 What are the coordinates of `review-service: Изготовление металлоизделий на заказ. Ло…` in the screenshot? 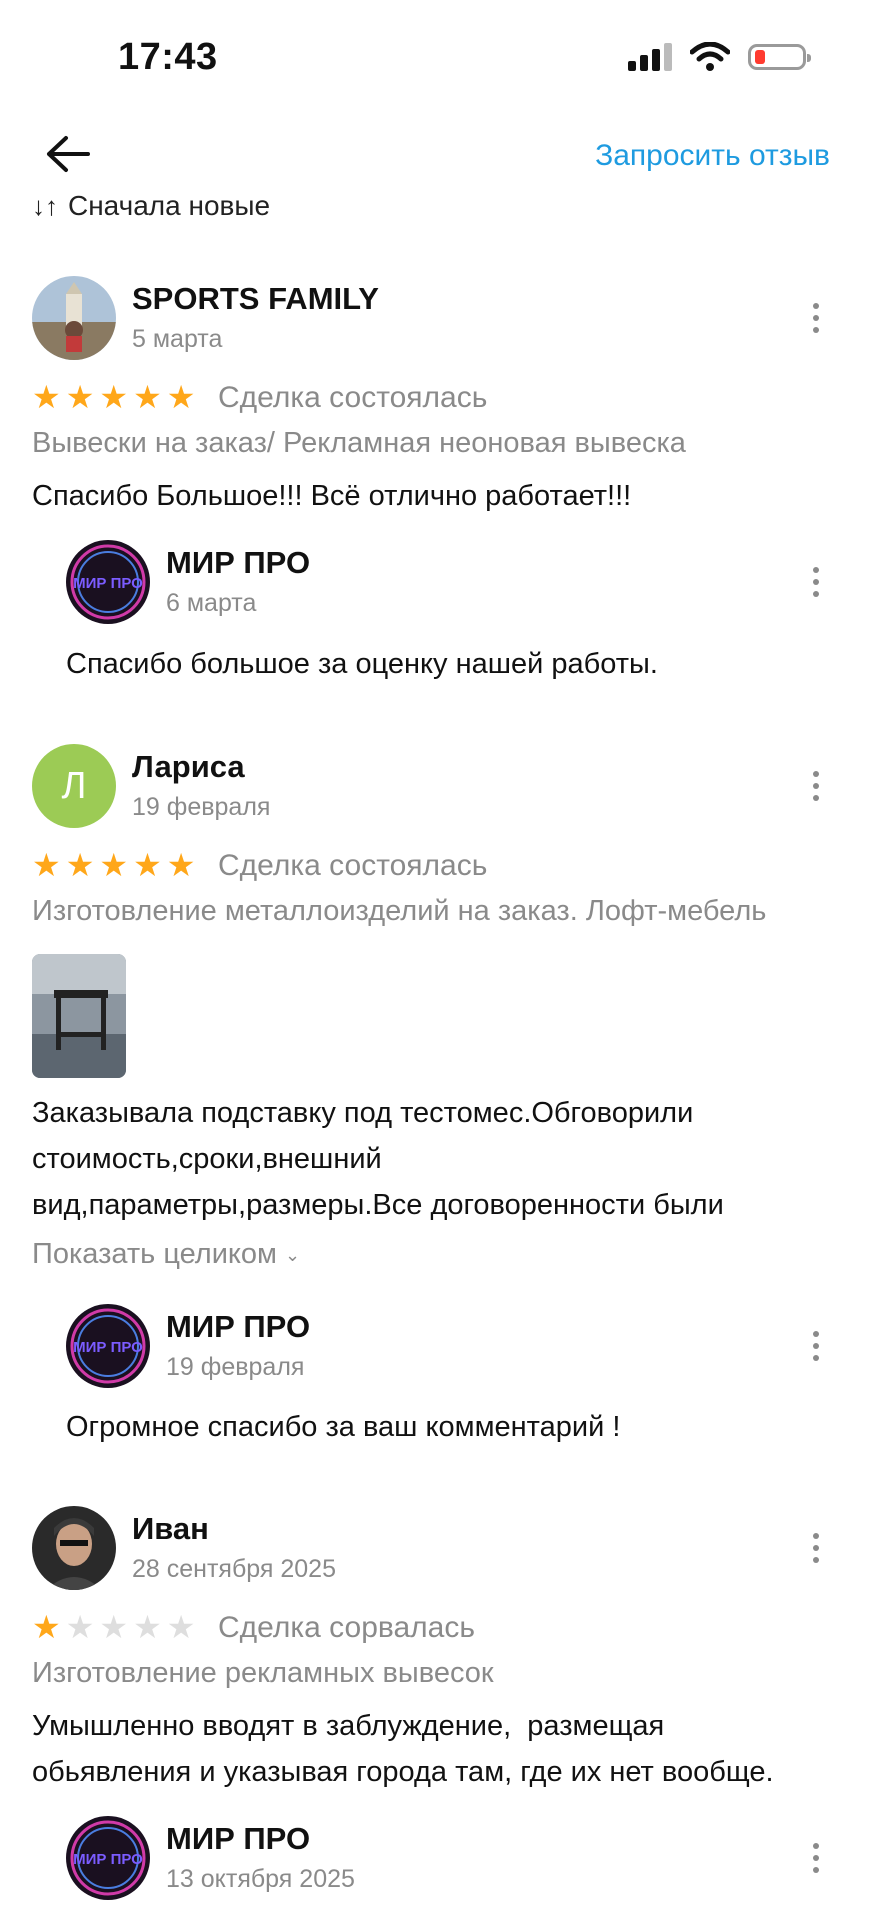 It's located at (399, 911).